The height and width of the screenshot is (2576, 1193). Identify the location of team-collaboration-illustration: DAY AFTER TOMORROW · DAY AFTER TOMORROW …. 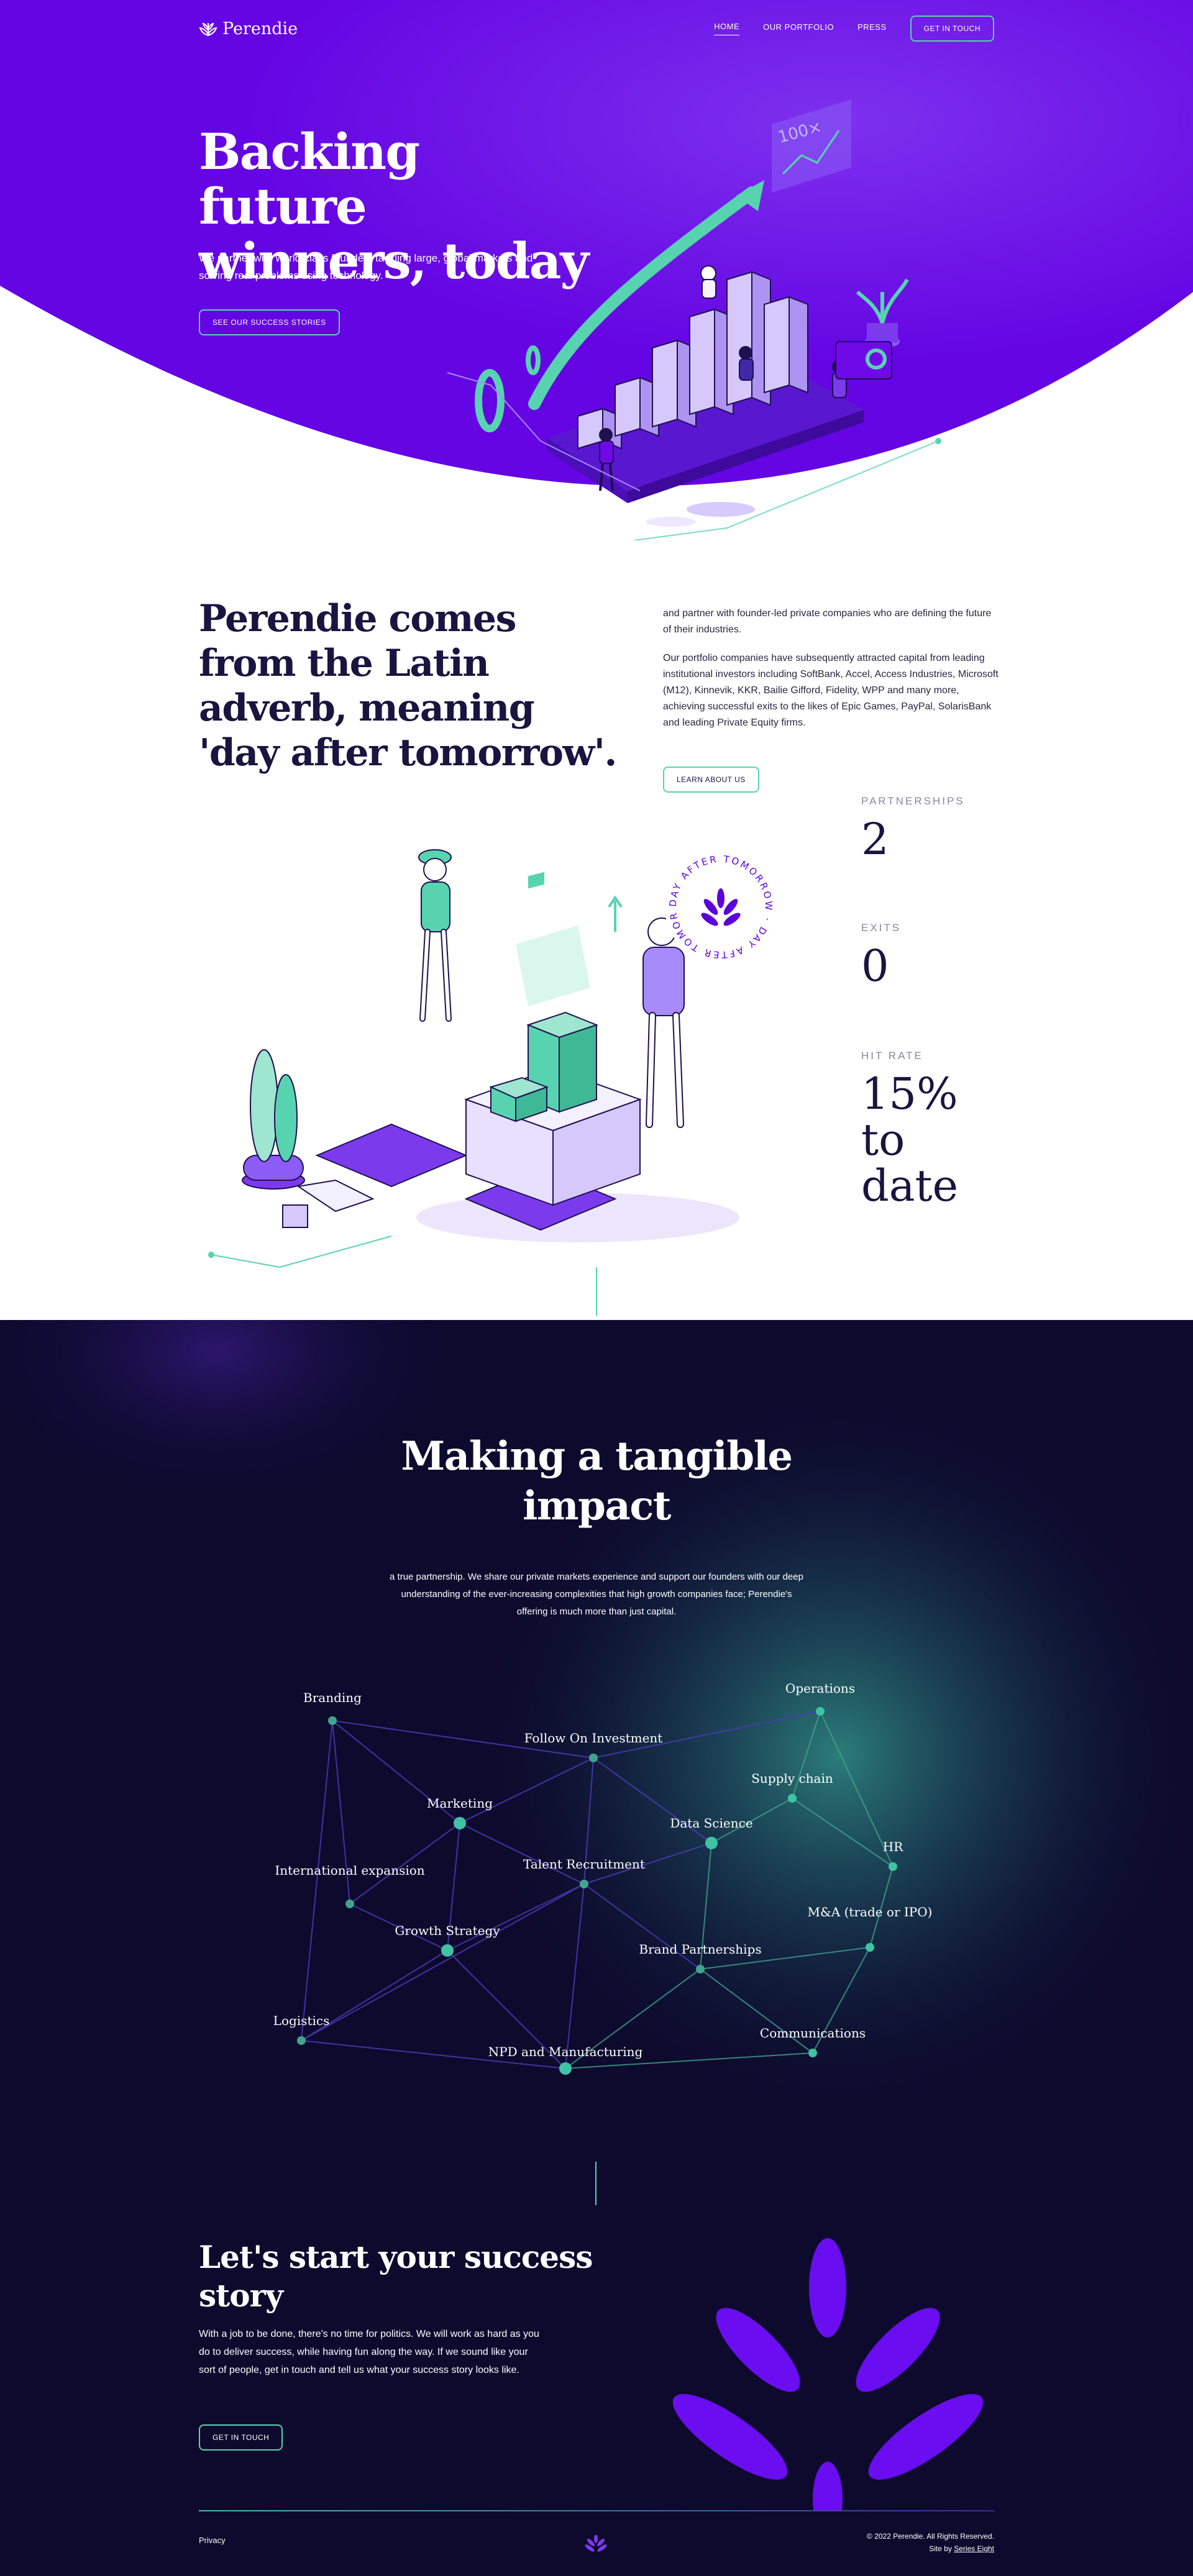
(491, 1056).